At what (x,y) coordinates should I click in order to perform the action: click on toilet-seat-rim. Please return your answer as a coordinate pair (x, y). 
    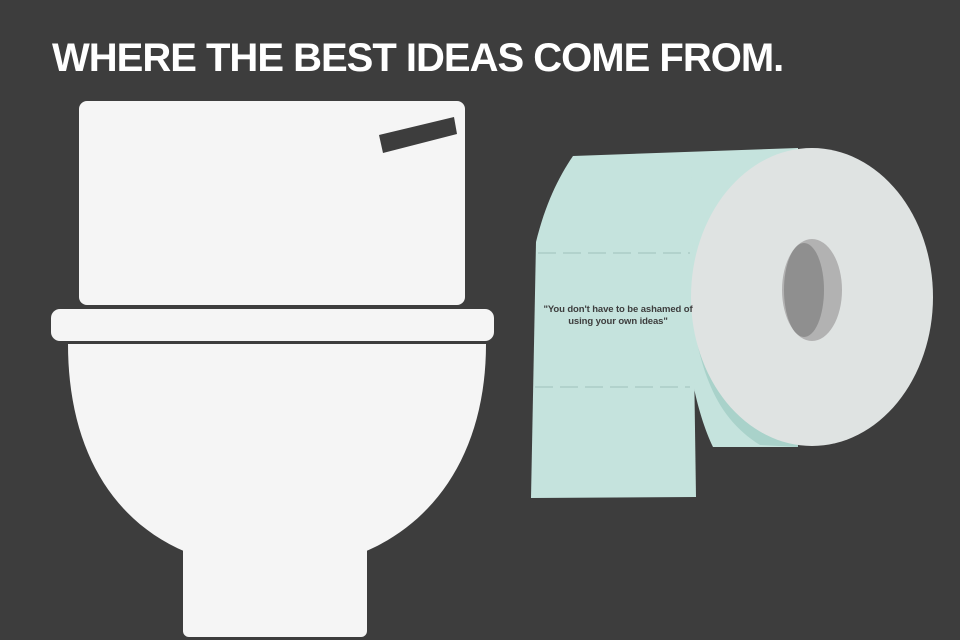
    Looking at the image, I should click on (272, 325).